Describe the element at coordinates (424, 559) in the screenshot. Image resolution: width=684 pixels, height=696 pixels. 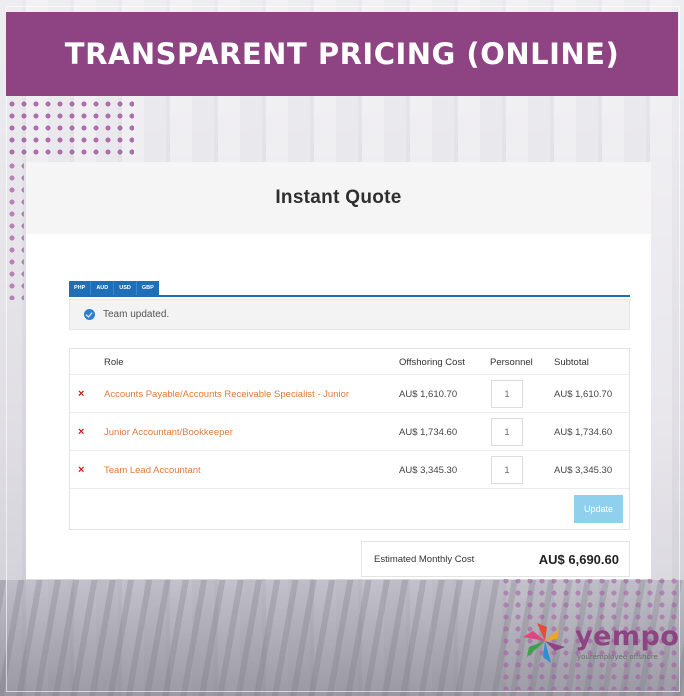
I see `total-label: Estimated Monthly Cost` at that location.